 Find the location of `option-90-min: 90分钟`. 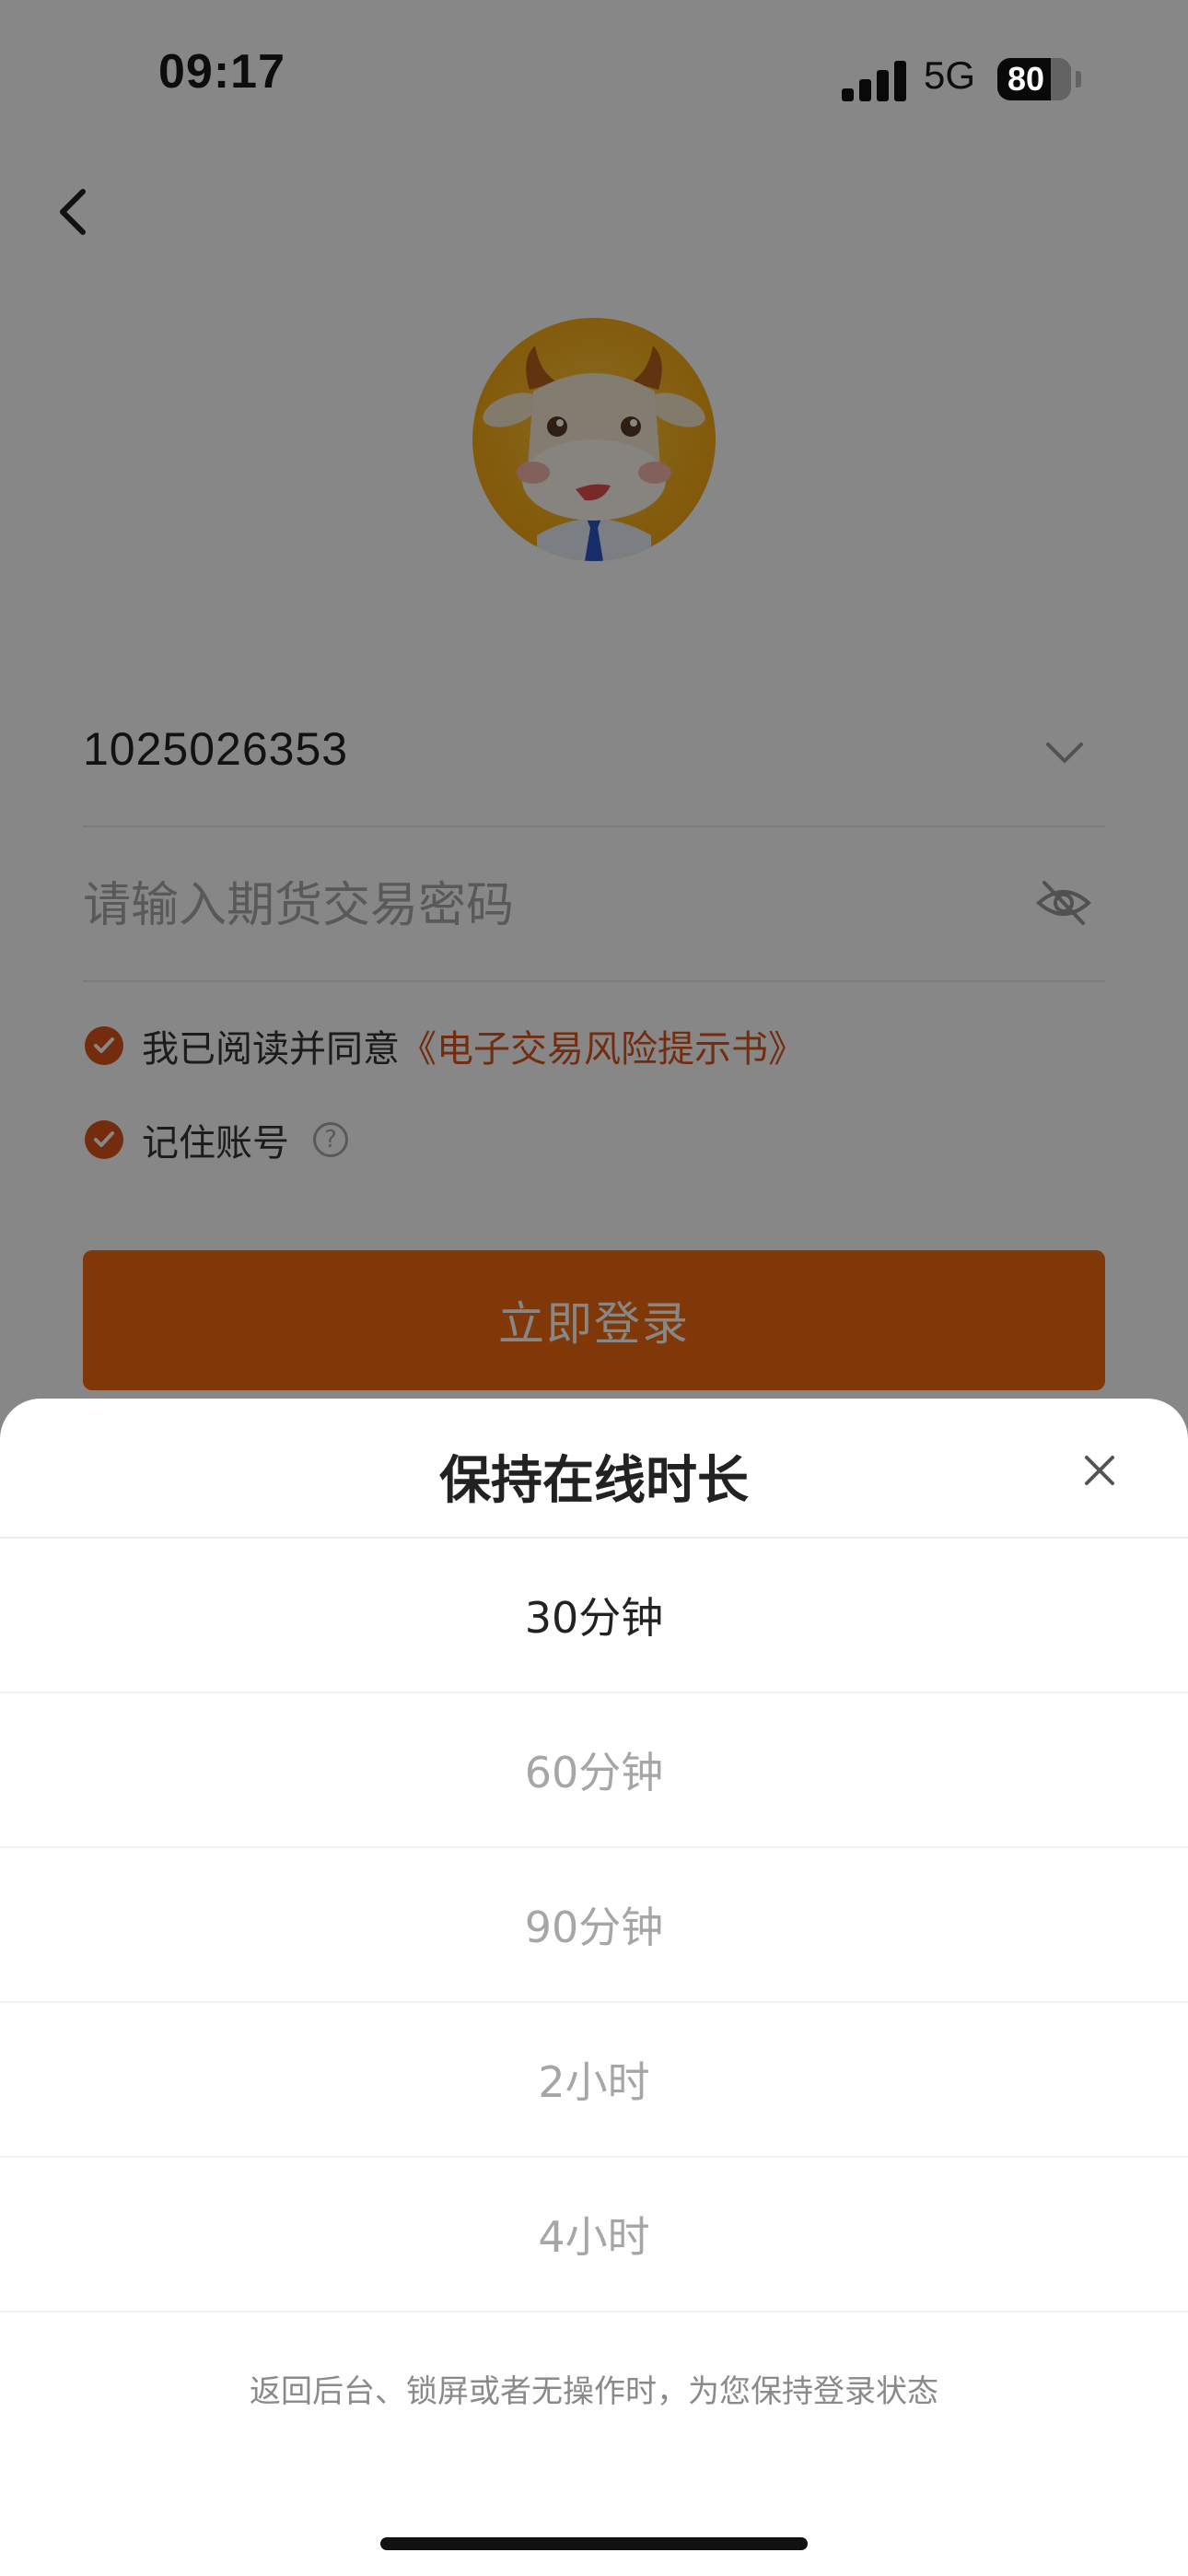

option-90-min: 90分钟 is located at coordinates (594, 1926).